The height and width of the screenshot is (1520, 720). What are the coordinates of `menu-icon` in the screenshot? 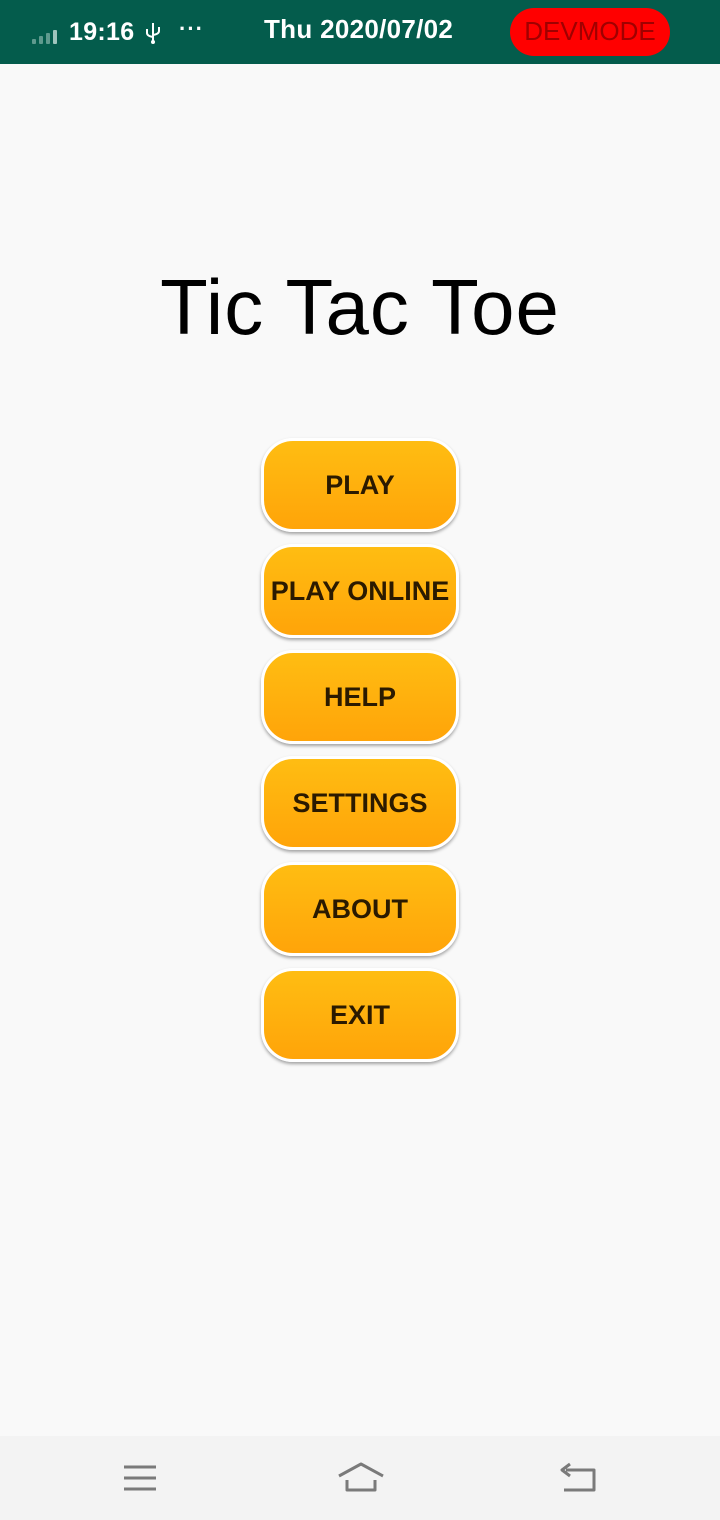 It's located at (140, 1478).